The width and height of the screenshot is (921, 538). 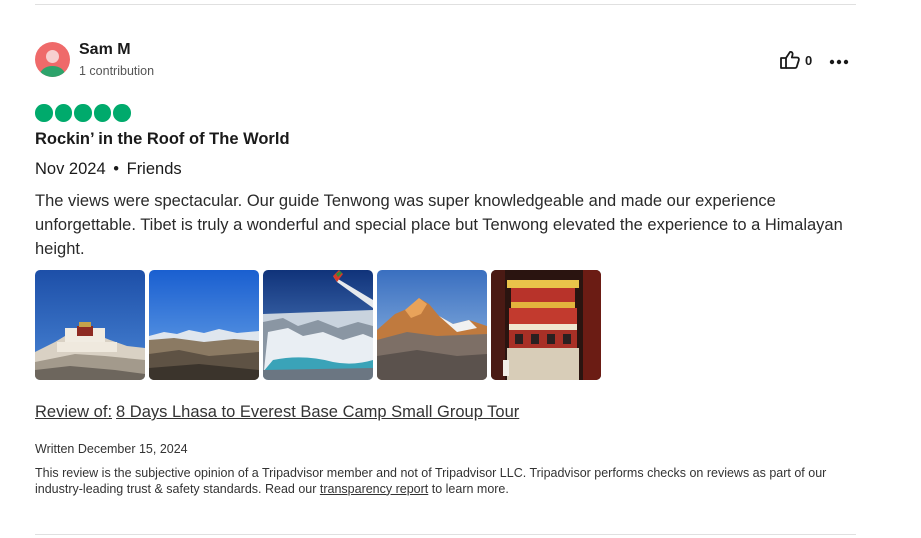 I want to click on written-date: Written December 15, 2024, so click(x=111, y=449).